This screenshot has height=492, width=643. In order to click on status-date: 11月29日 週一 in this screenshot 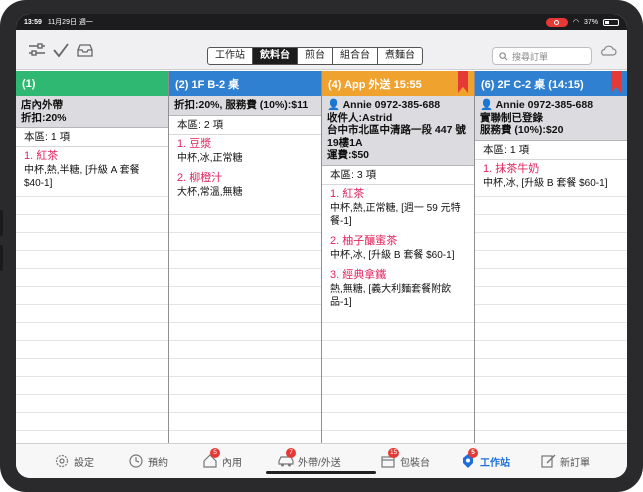, I will do `click(70, 22)`.